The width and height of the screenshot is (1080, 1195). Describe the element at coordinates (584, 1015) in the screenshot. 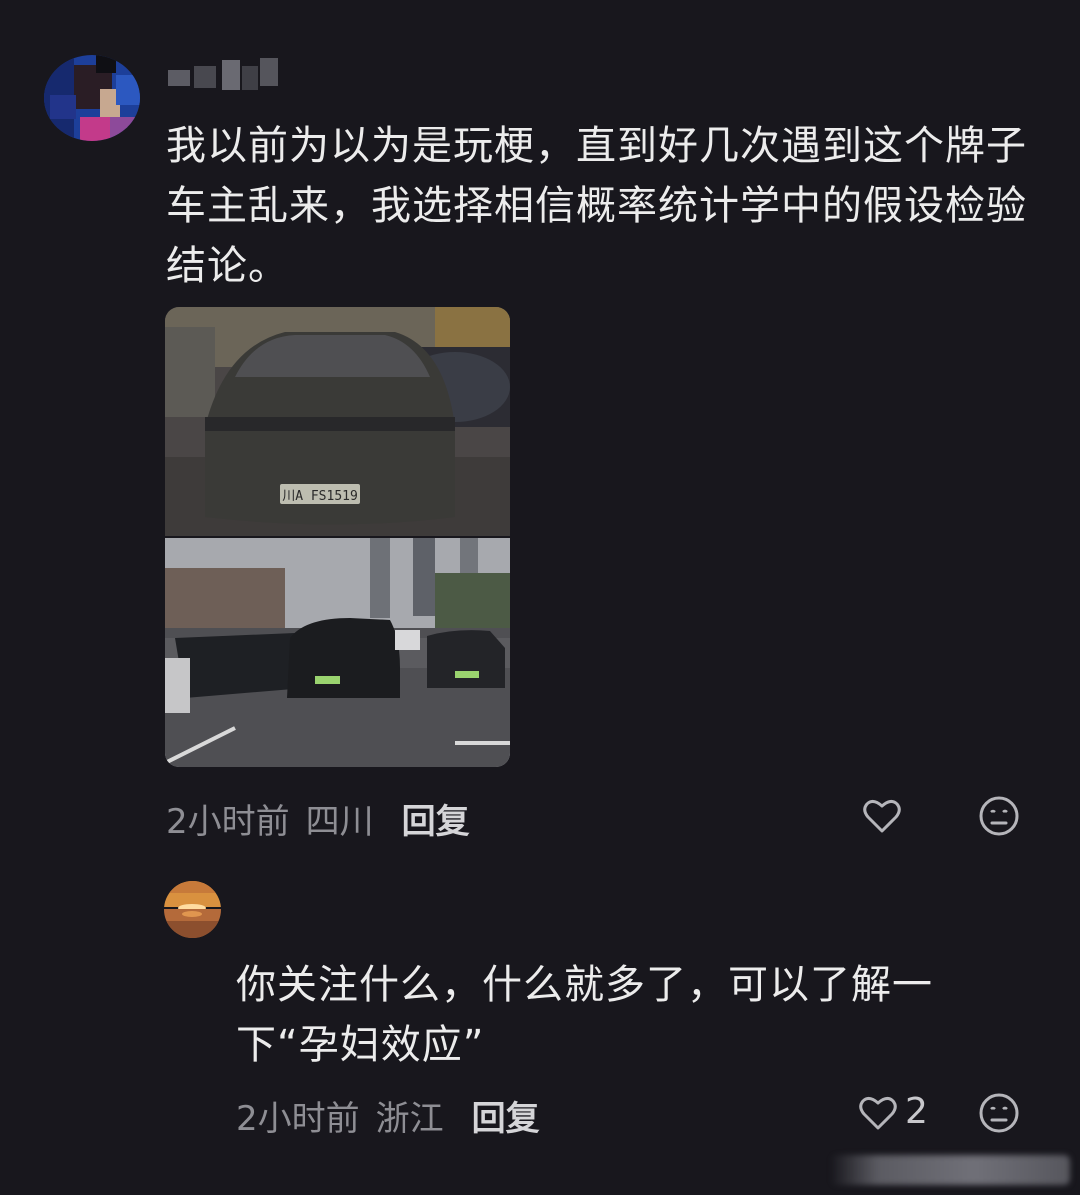

I see `comment-text: 你关注什么，什么就多了，可以了解一下“孕妇效应”` at that location.